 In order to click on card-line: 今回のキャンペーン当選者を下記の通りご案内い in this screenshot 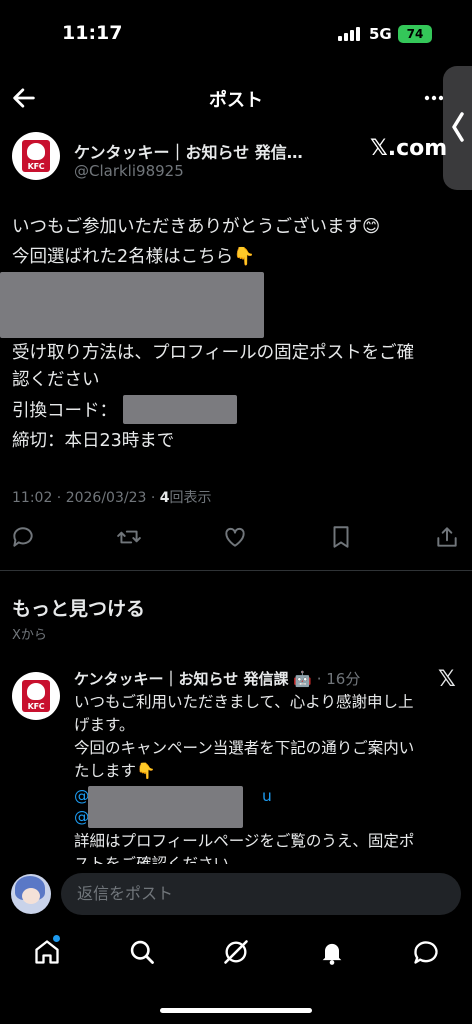, I will do `click(244, 748)`.